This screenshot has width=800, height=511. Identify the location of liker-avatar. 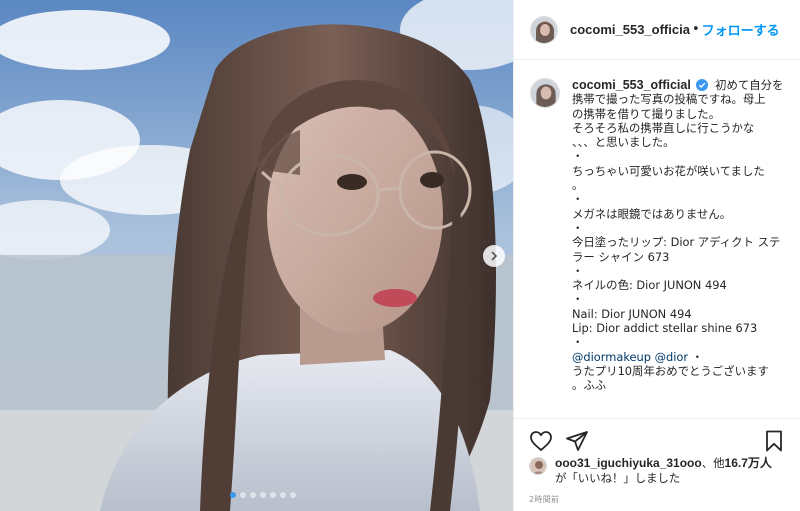
(538, 466).